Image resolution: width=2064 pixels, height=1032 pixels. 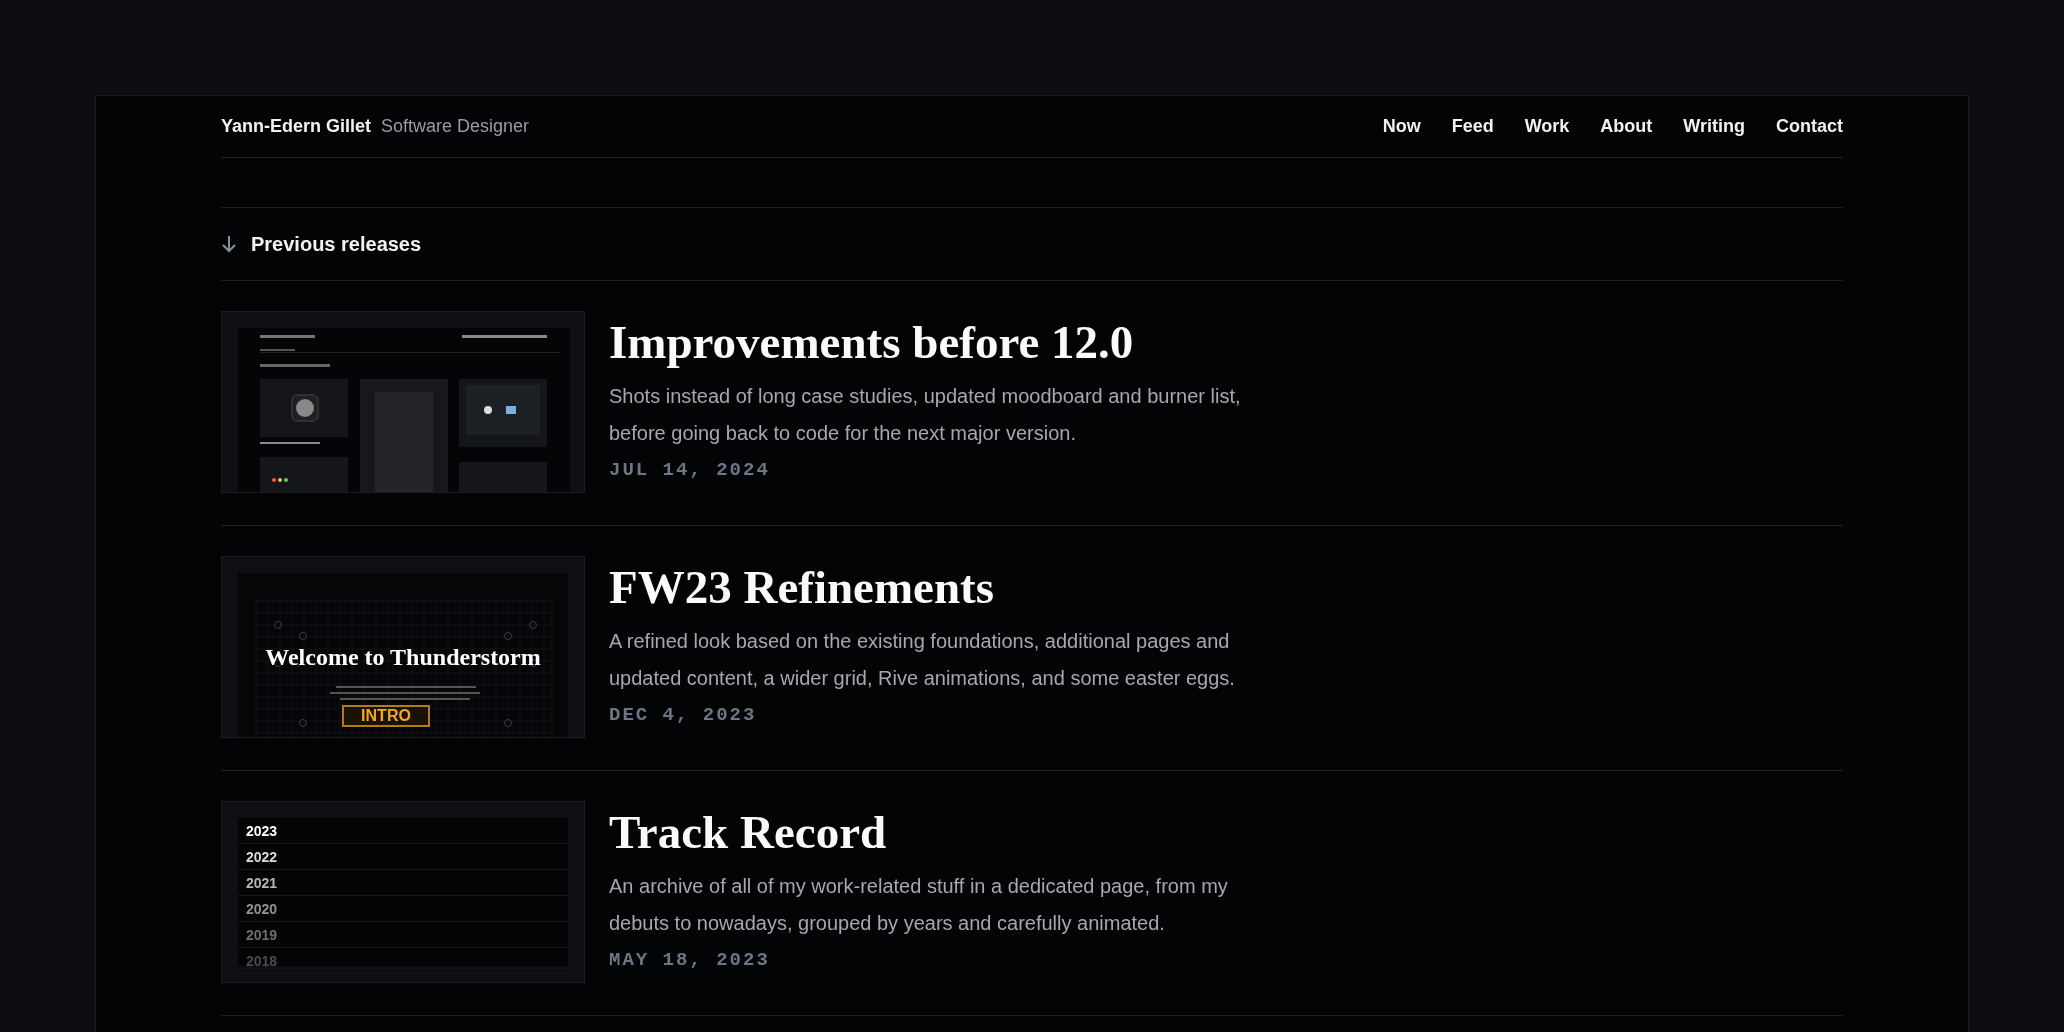 I want to click on nav-link-item: Writing, so click(x=1714, y=126).